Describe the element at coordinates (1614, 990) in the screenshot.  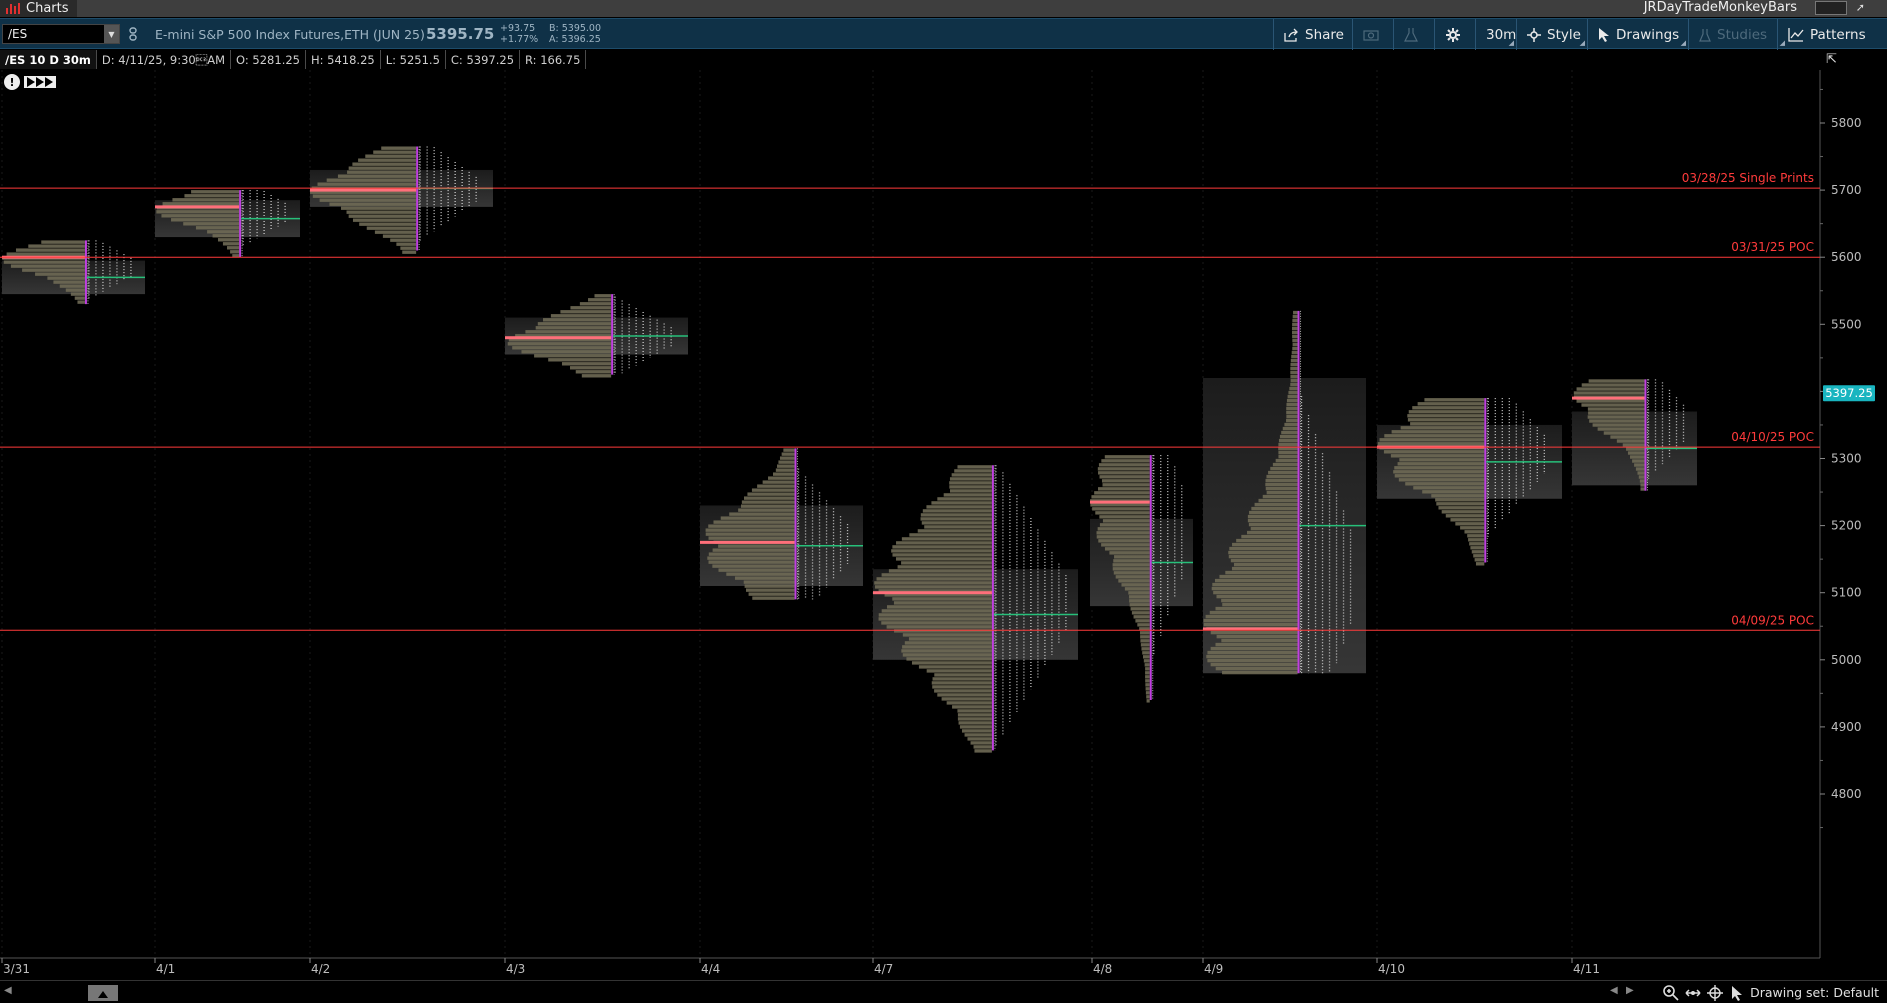
I see `scroll-left-small-icon: ◀` at that location.